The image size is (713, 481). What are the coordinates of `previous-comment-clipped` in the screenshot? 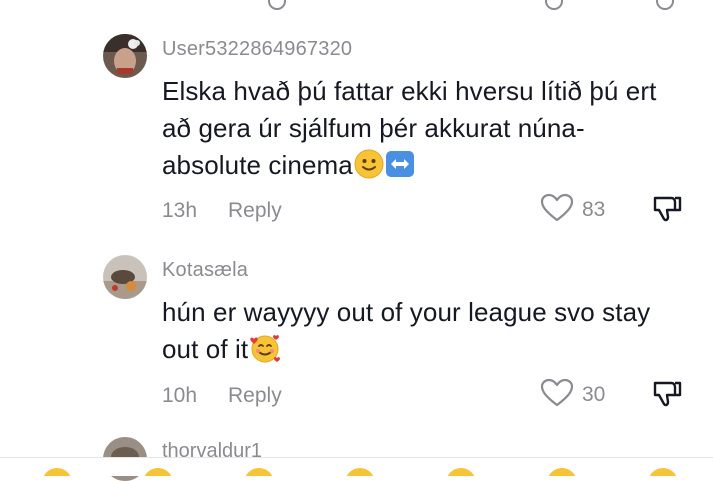 It's located at (356, 7).